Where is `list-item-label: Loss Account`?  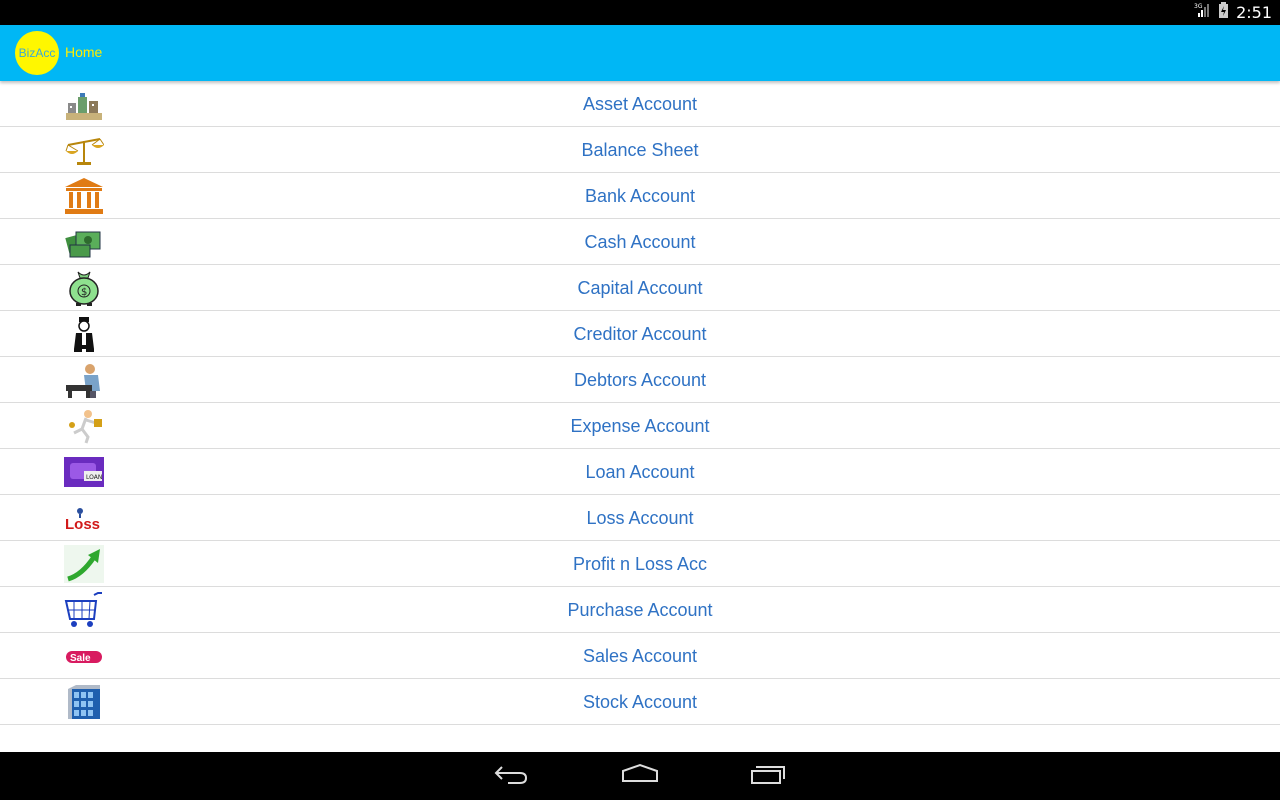
list-item-label: Loss Account is located at coordinates (640, 518).